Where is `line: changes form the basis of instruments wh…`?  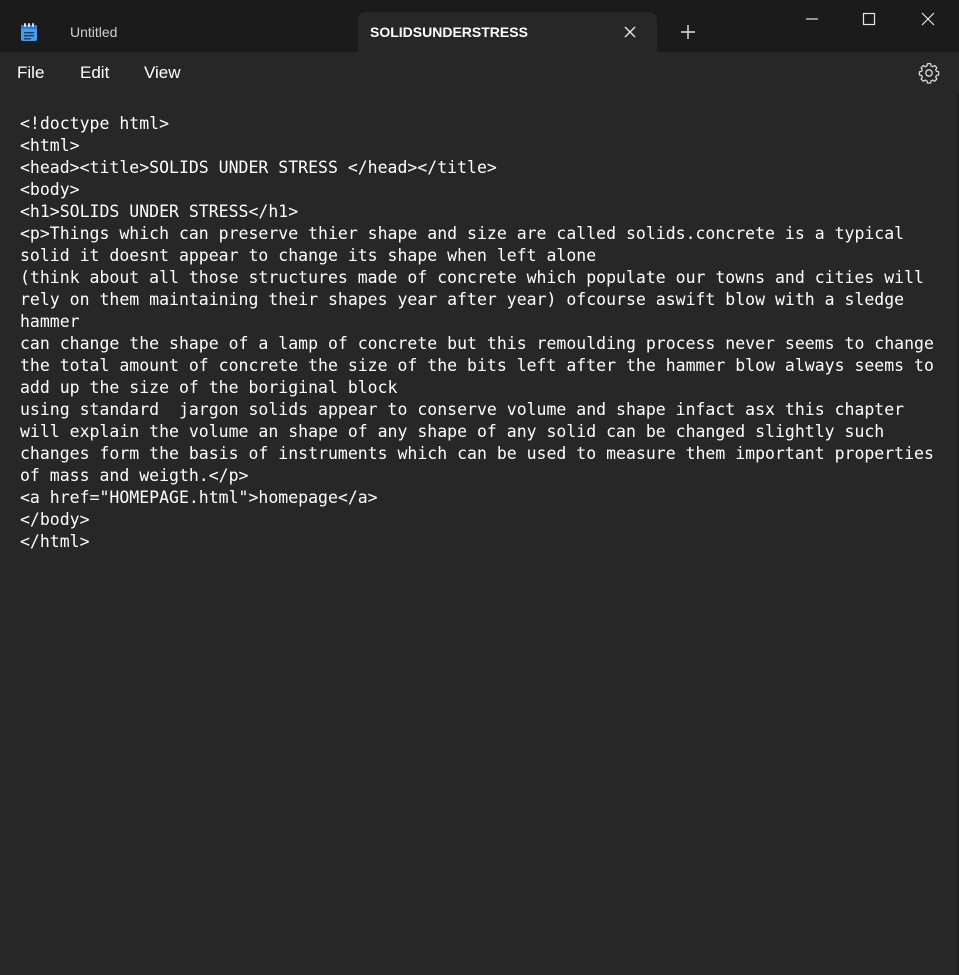
line: changes form the basis of instruments wh… is located at coordinates (477, 453).